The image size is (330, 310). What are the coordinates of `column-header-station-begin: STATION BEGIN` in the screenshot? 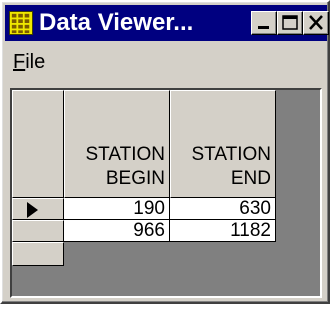 It's located at (117, 144).